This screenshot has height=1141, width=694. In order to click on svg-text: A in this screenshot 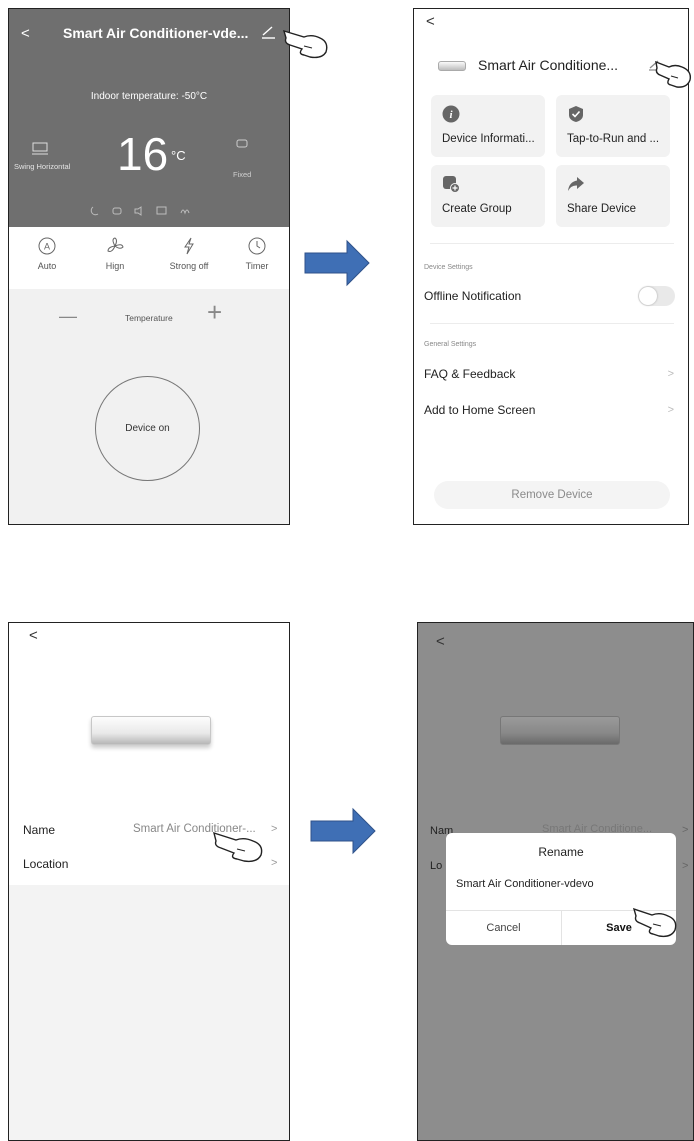, I will do `click(47, 247)`.